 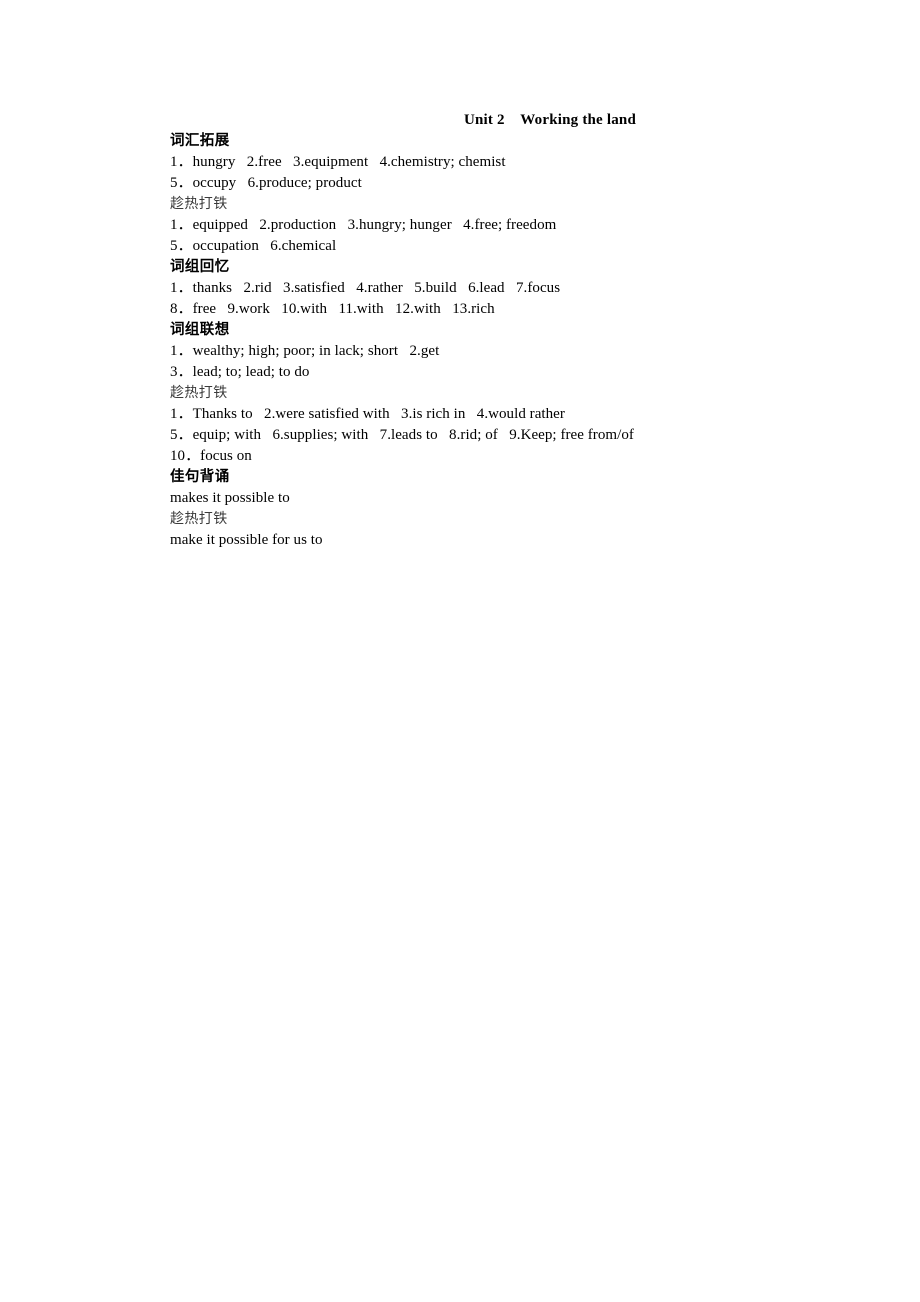 I want to click on page-title: Unit 2 Working the land, so click(x=550, y=120).